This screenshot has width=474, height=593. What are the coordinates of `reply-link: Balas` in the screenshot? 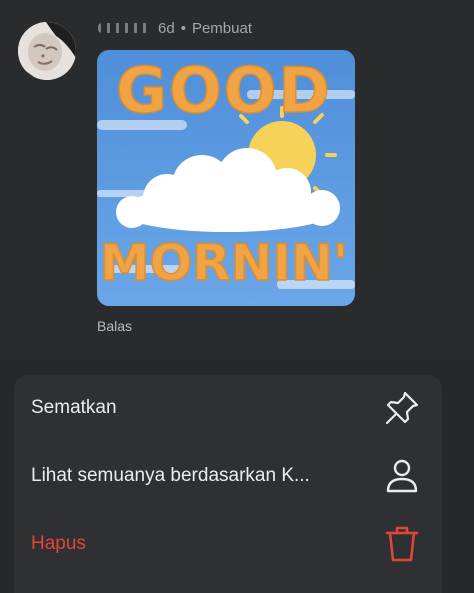 It's located at (114, 326).